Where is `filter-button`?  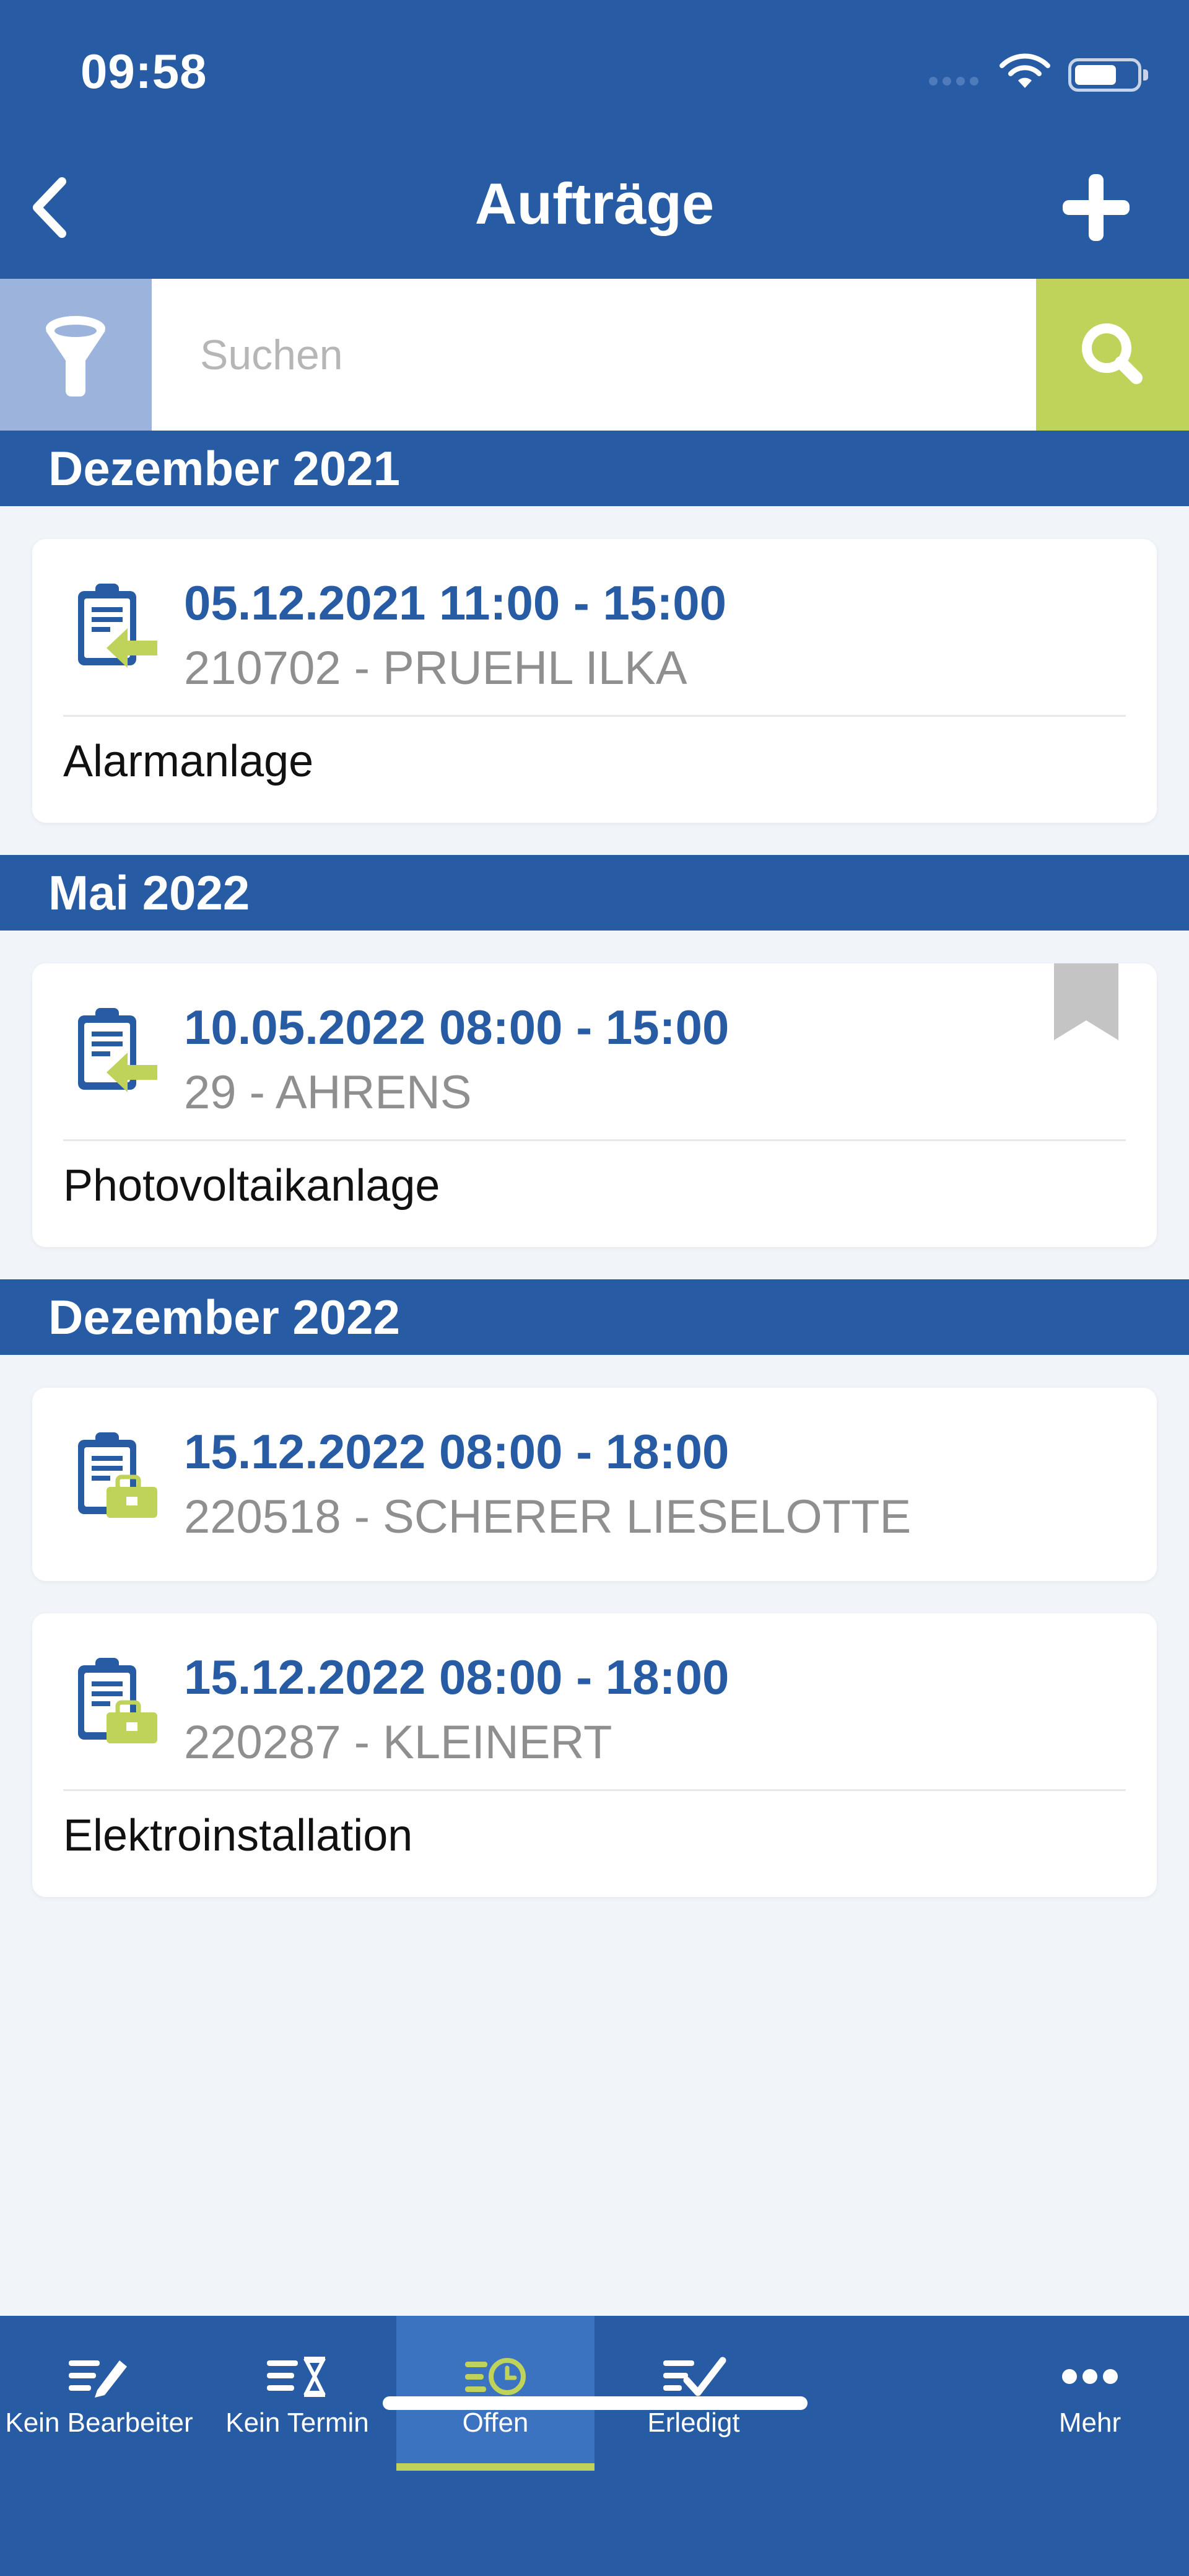
filter-button is located at coordinates (76, 355).